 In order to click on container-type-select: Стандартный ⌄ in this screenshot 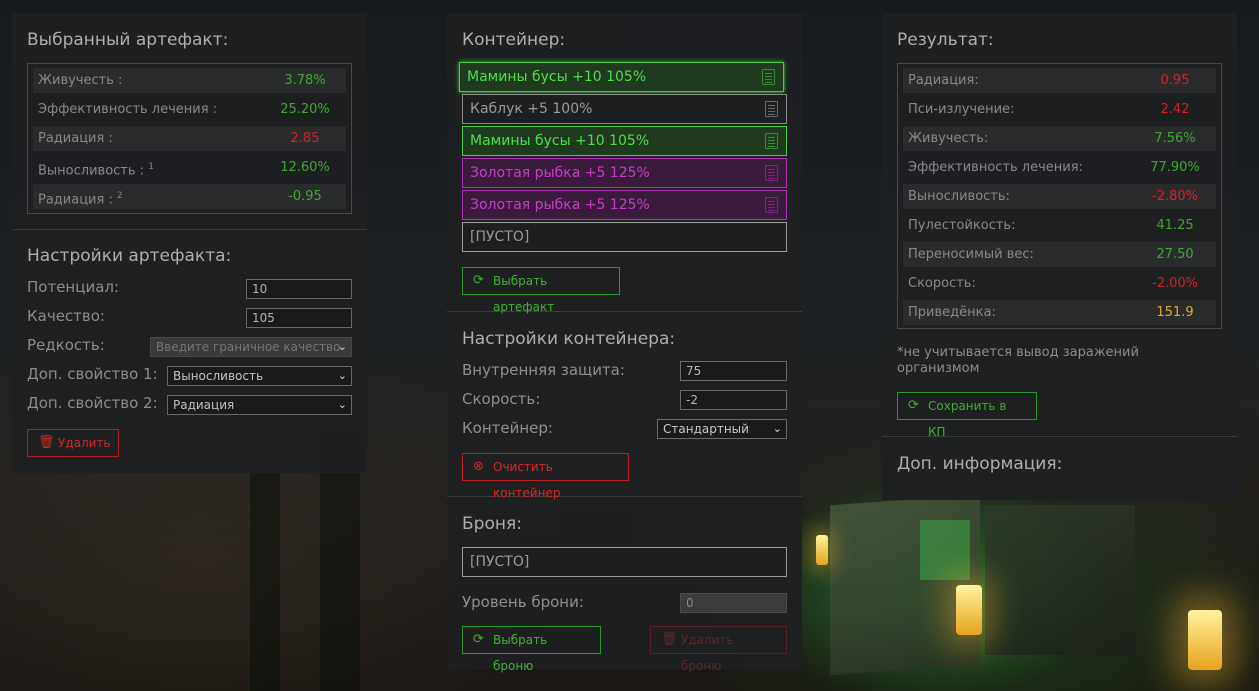, I will do `click(722, 429)`.